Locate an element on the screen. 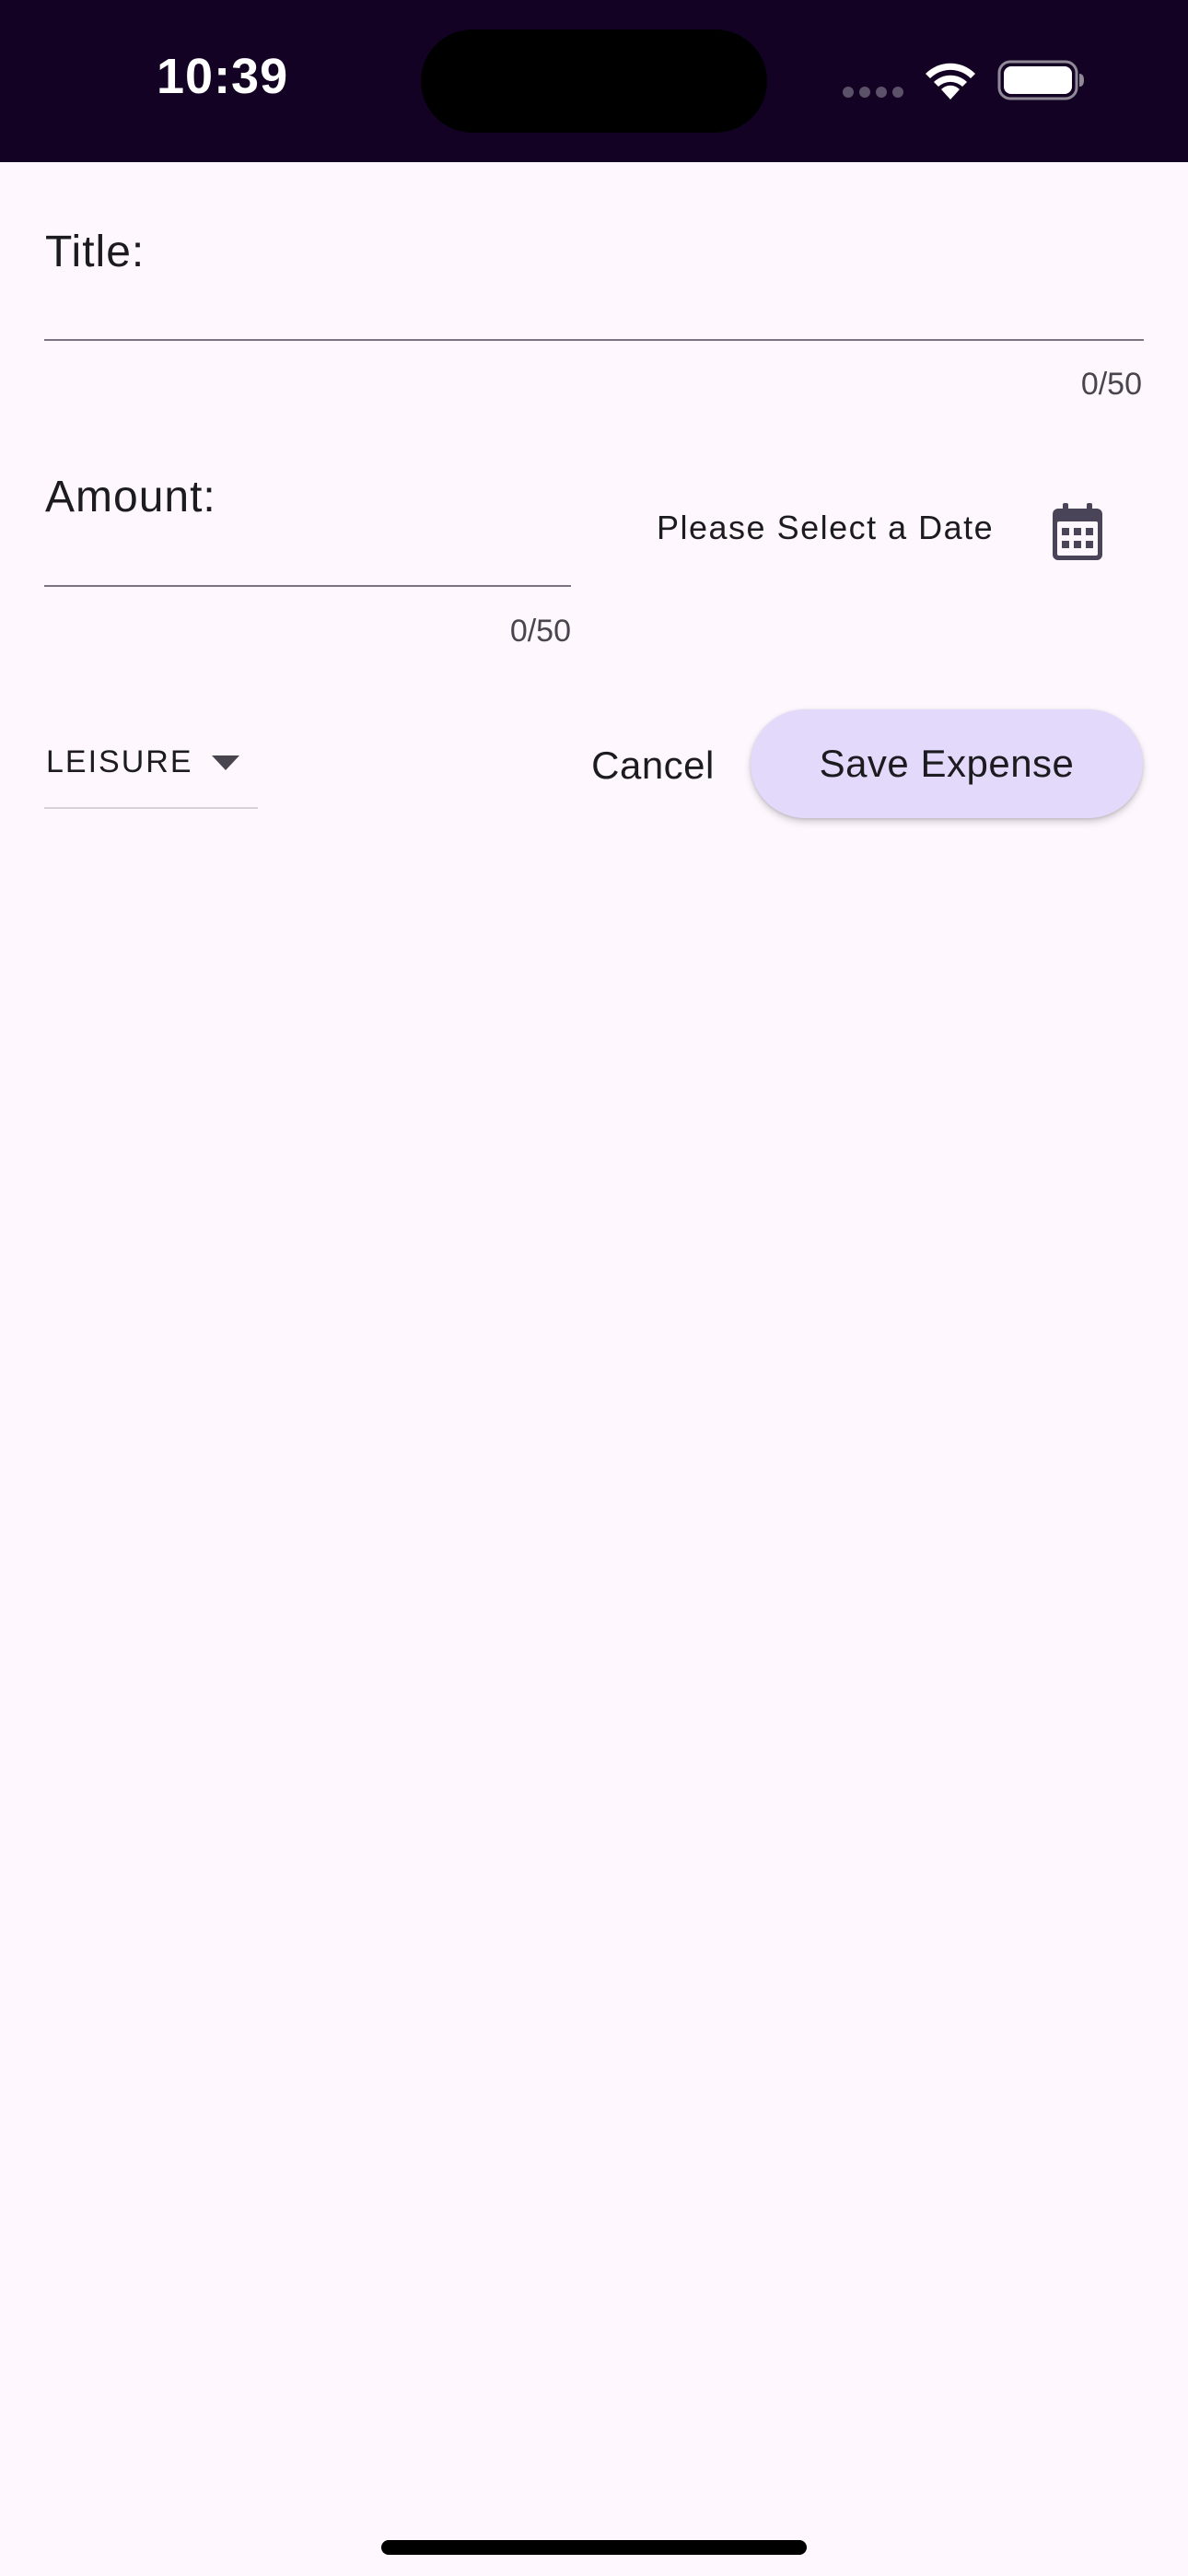 This screenshot has height=2576, width=1188. title-field: Title: is located at coordinates (95, 252).